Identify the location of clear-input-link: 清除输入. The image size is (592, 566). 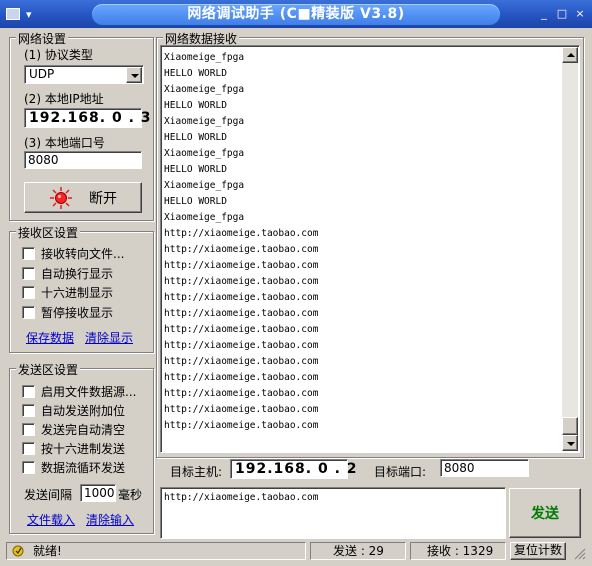
(110, 519).